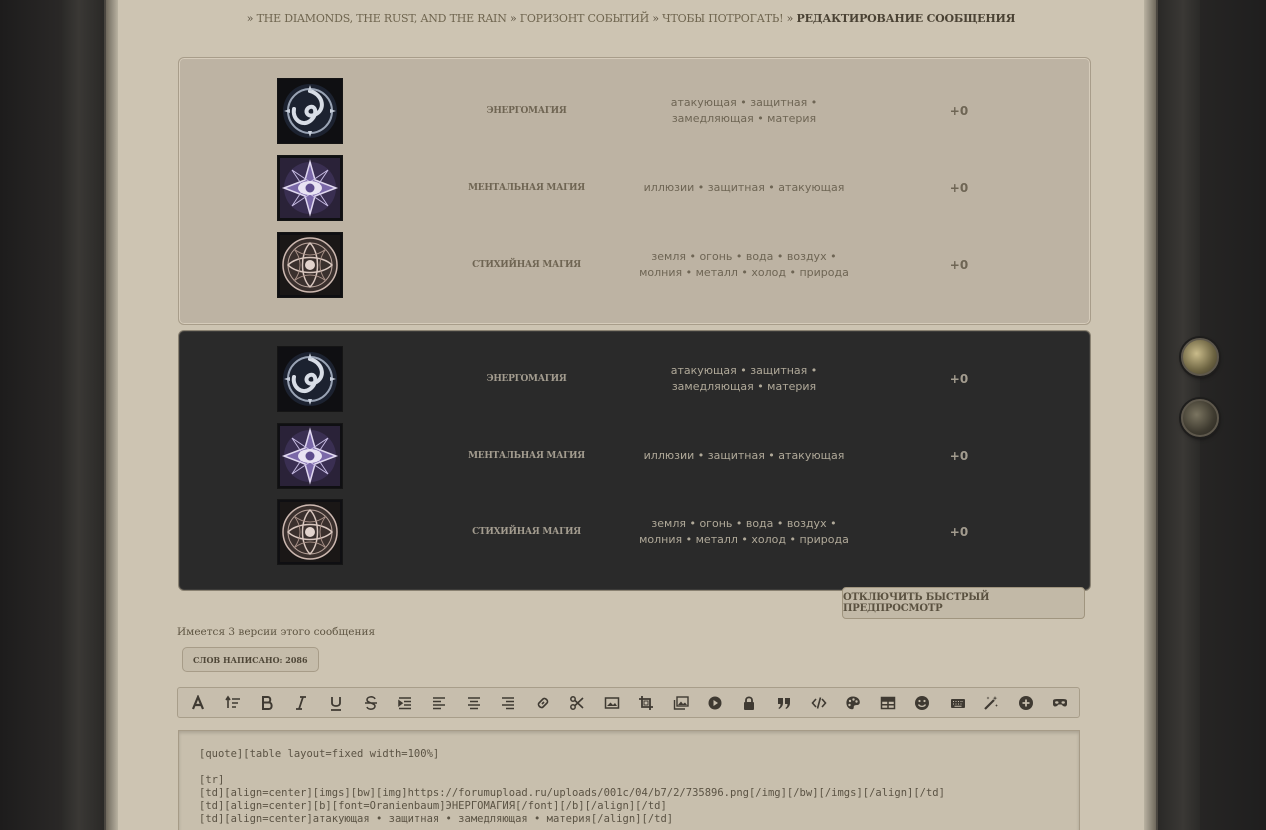 The width and height of the screenshot is (1266, 830). I want to click on strikethrough-icon, so click(371, 703).